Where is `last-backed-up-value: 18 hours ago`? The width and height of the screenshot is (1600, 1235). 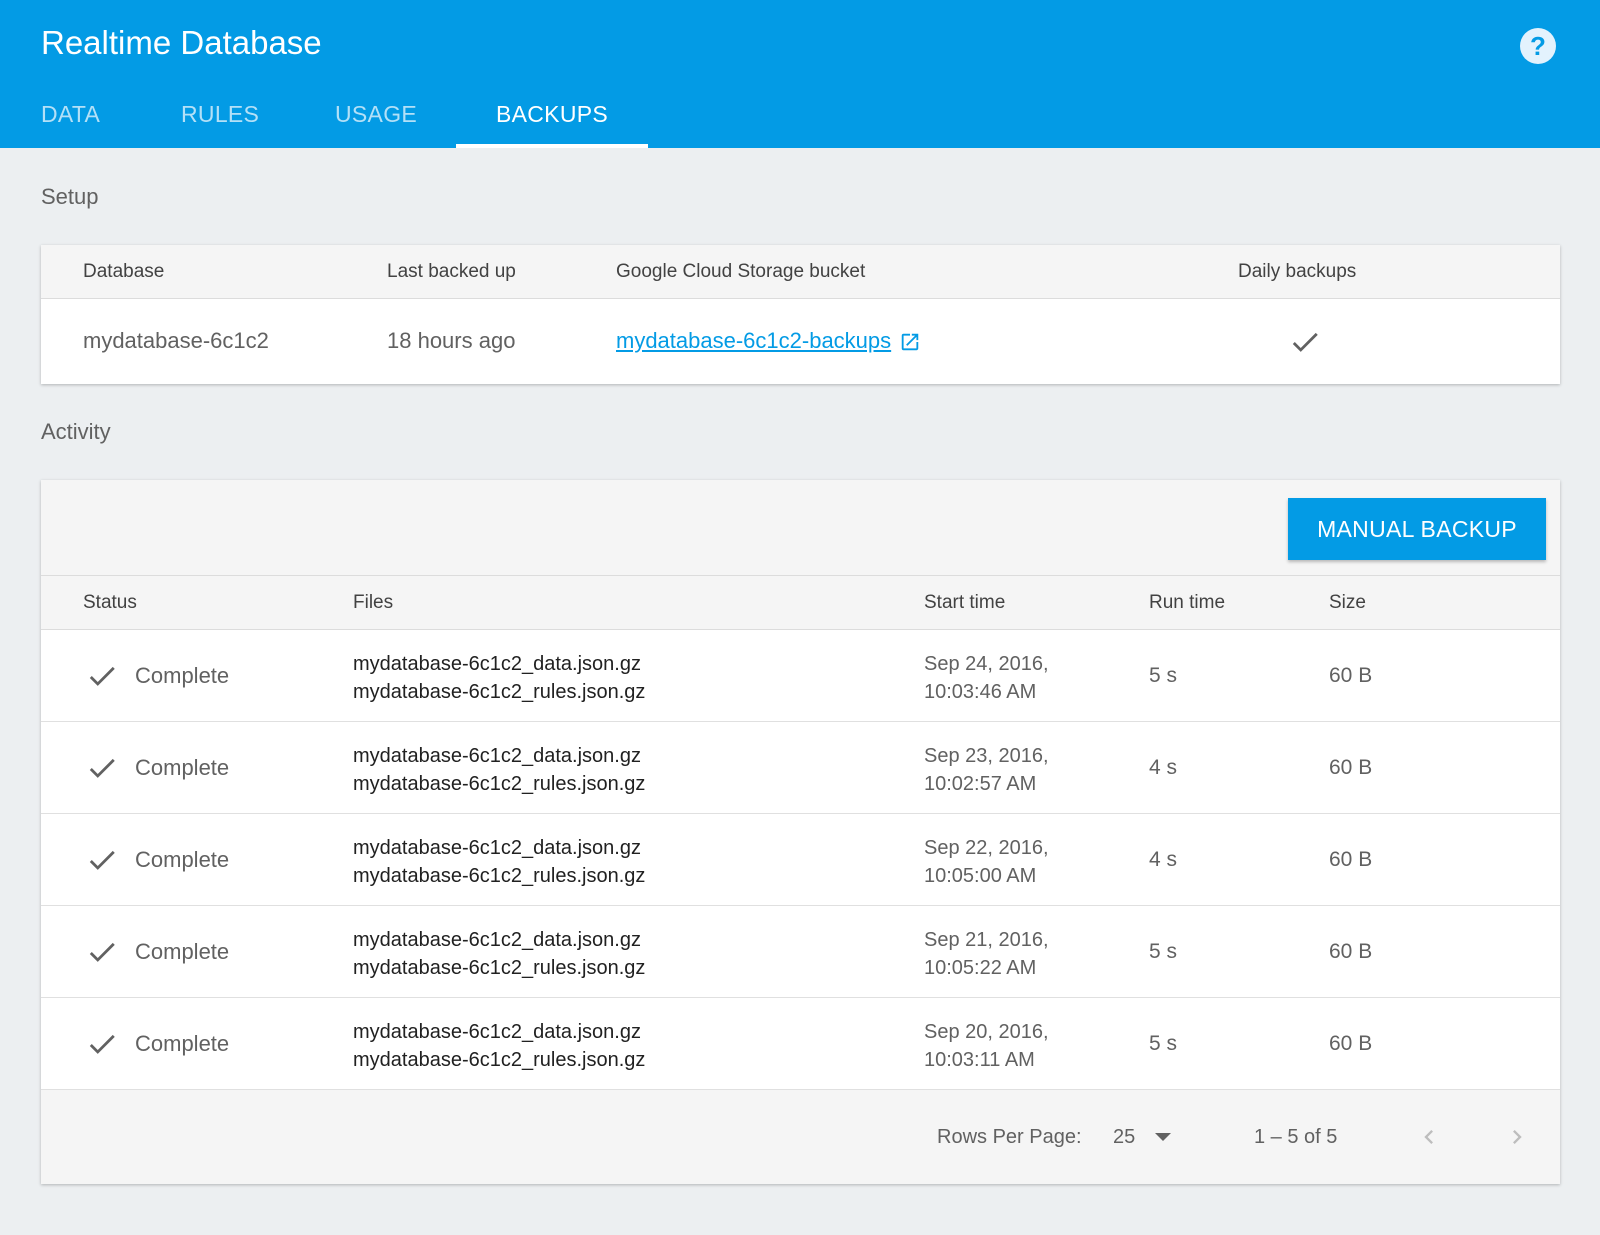 last-backed-up-value: 18 hours ago is located at coordinates (451, 340).